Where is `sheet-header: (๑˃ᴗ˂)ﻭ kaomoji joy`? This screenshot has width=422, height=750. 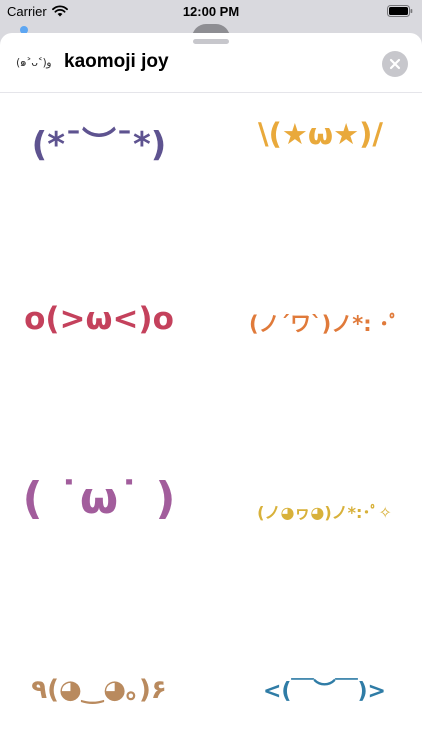 sheet-header: (๑˃ᴗ˂)ﻭ kaomoji joy is located at coordinates (211, 63).